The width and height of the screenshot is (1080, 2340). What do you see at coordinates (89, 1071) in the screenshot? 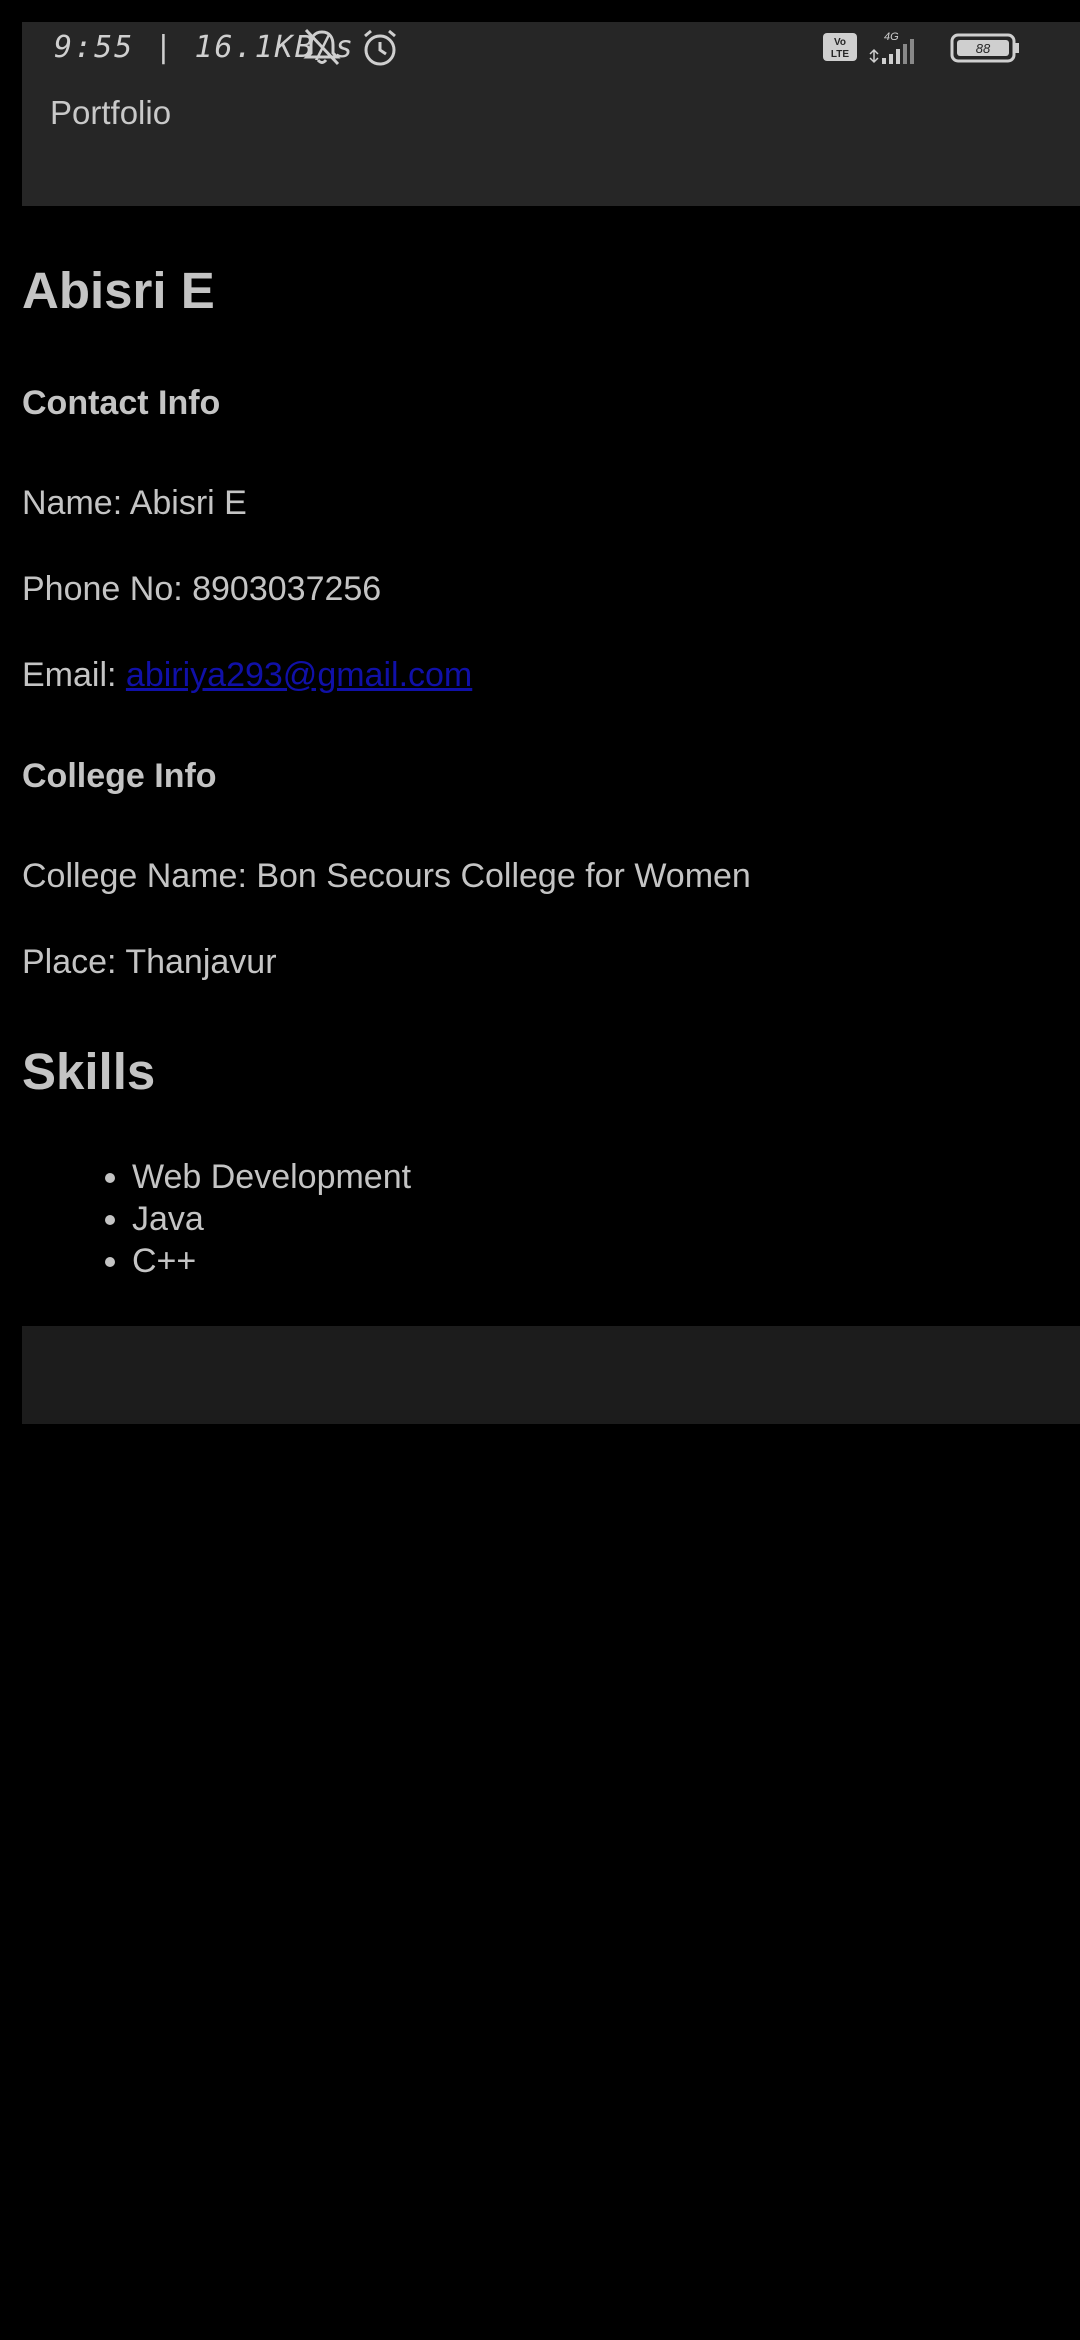
I see `skills-heading: Skills` at bounding box center [89, 1071].